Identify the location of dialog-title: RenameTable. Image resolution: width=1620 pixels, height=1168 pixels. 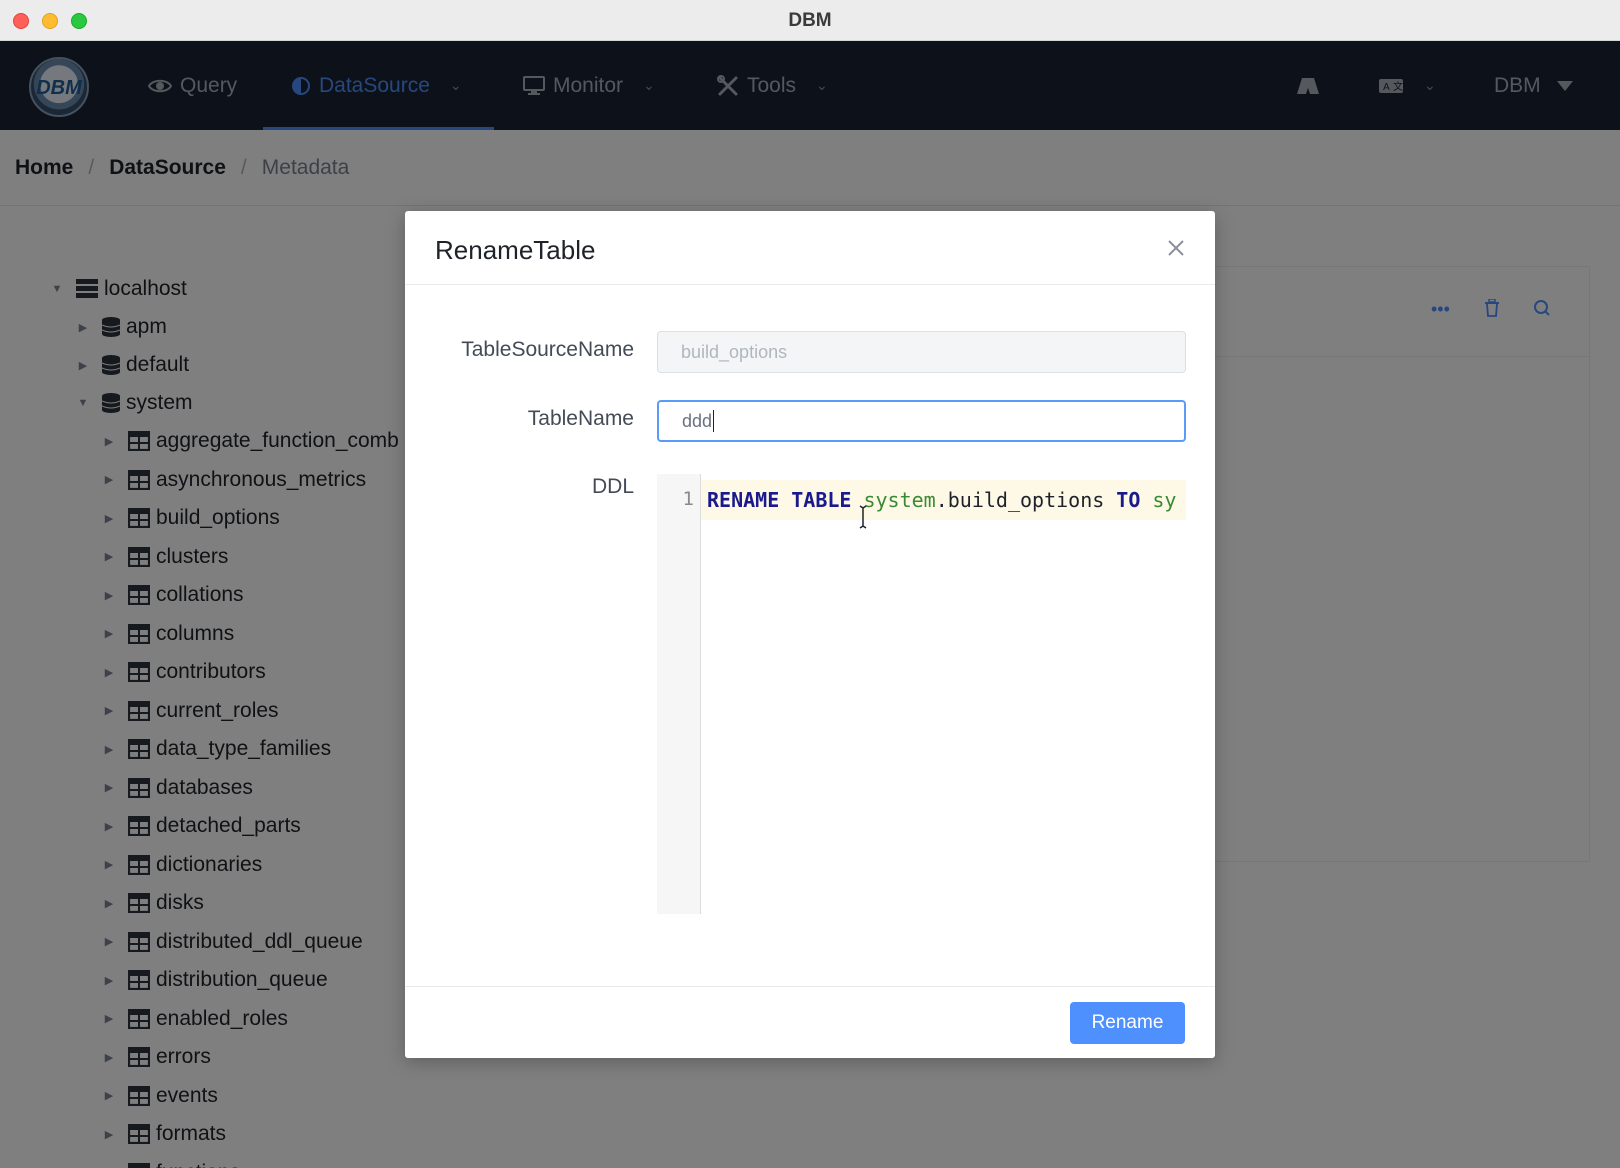
(515, 250).